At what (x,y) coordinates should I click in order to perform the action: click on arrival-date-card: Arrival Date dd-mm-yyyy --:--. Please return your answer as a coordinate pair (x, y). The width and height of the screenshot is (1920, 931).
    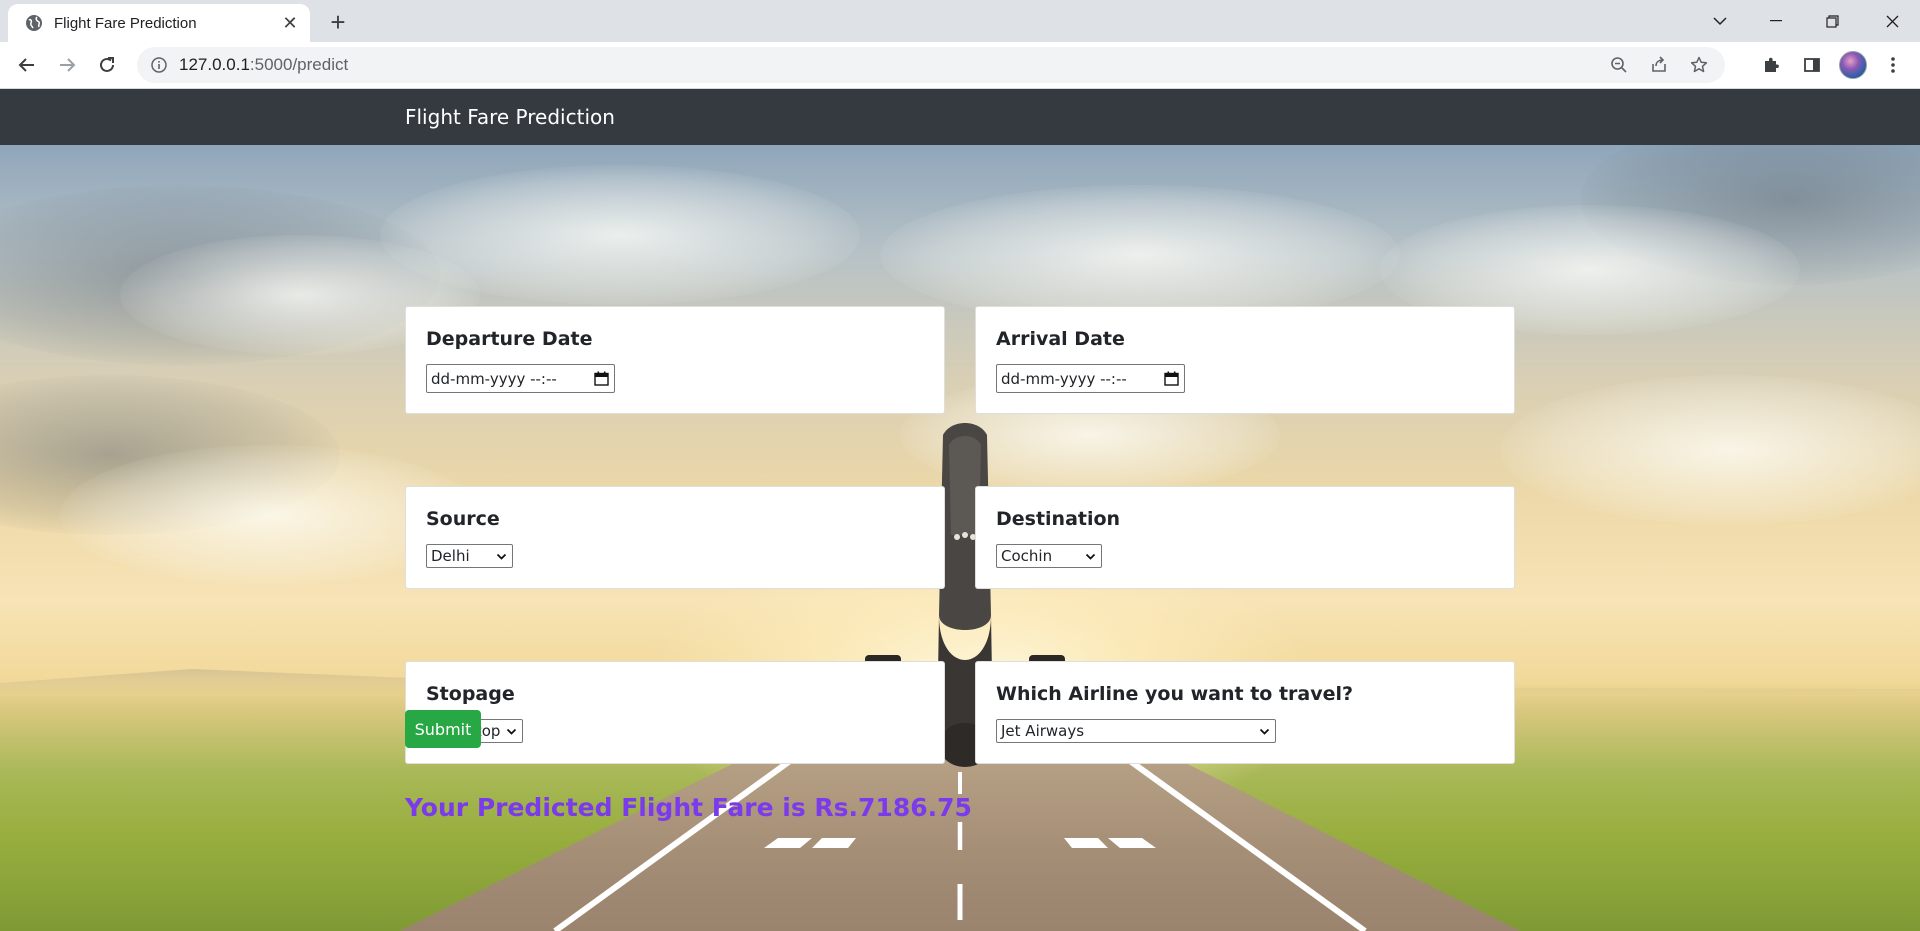
    Looking at the image, I should click on (1245, 360).